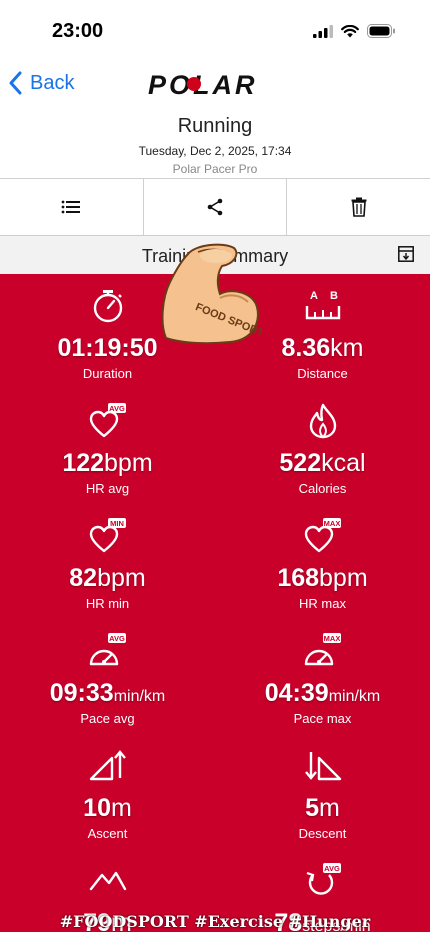 The image size is (430, 932). Describe the element at coordinates (322, 833) in the screenshot. I see `stat-label: Descent` at that location.